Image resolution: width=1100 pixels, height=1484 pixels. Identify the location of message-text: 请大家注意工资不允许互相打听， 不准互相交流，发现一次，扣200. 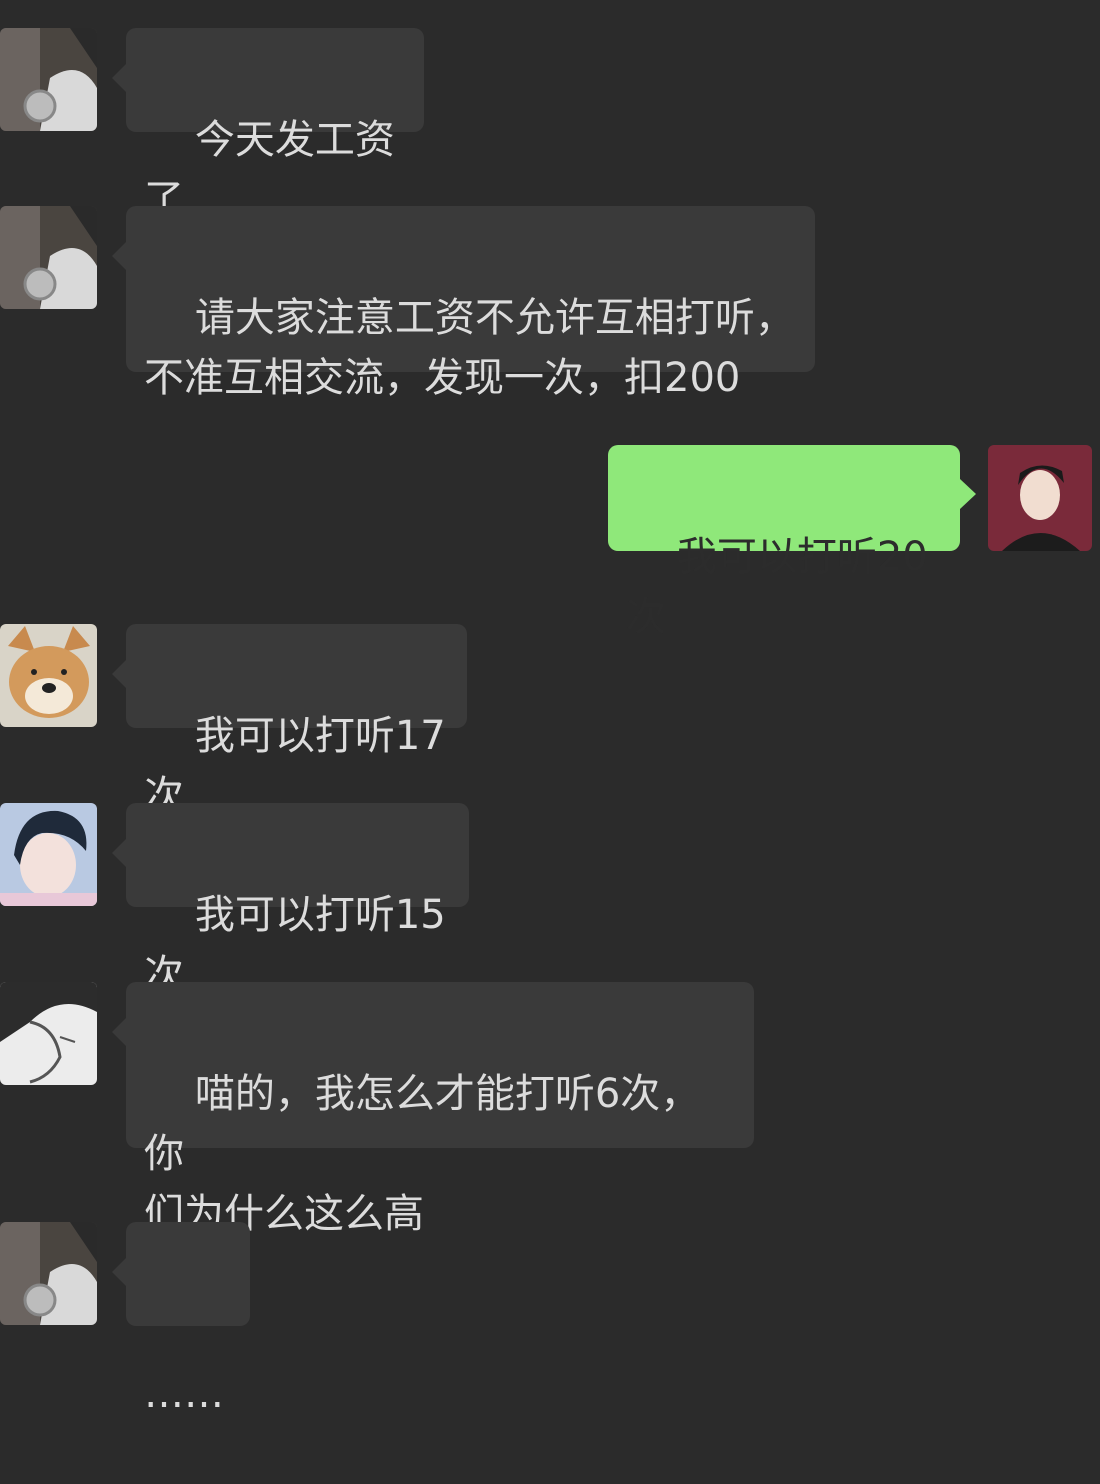
(469, 348).